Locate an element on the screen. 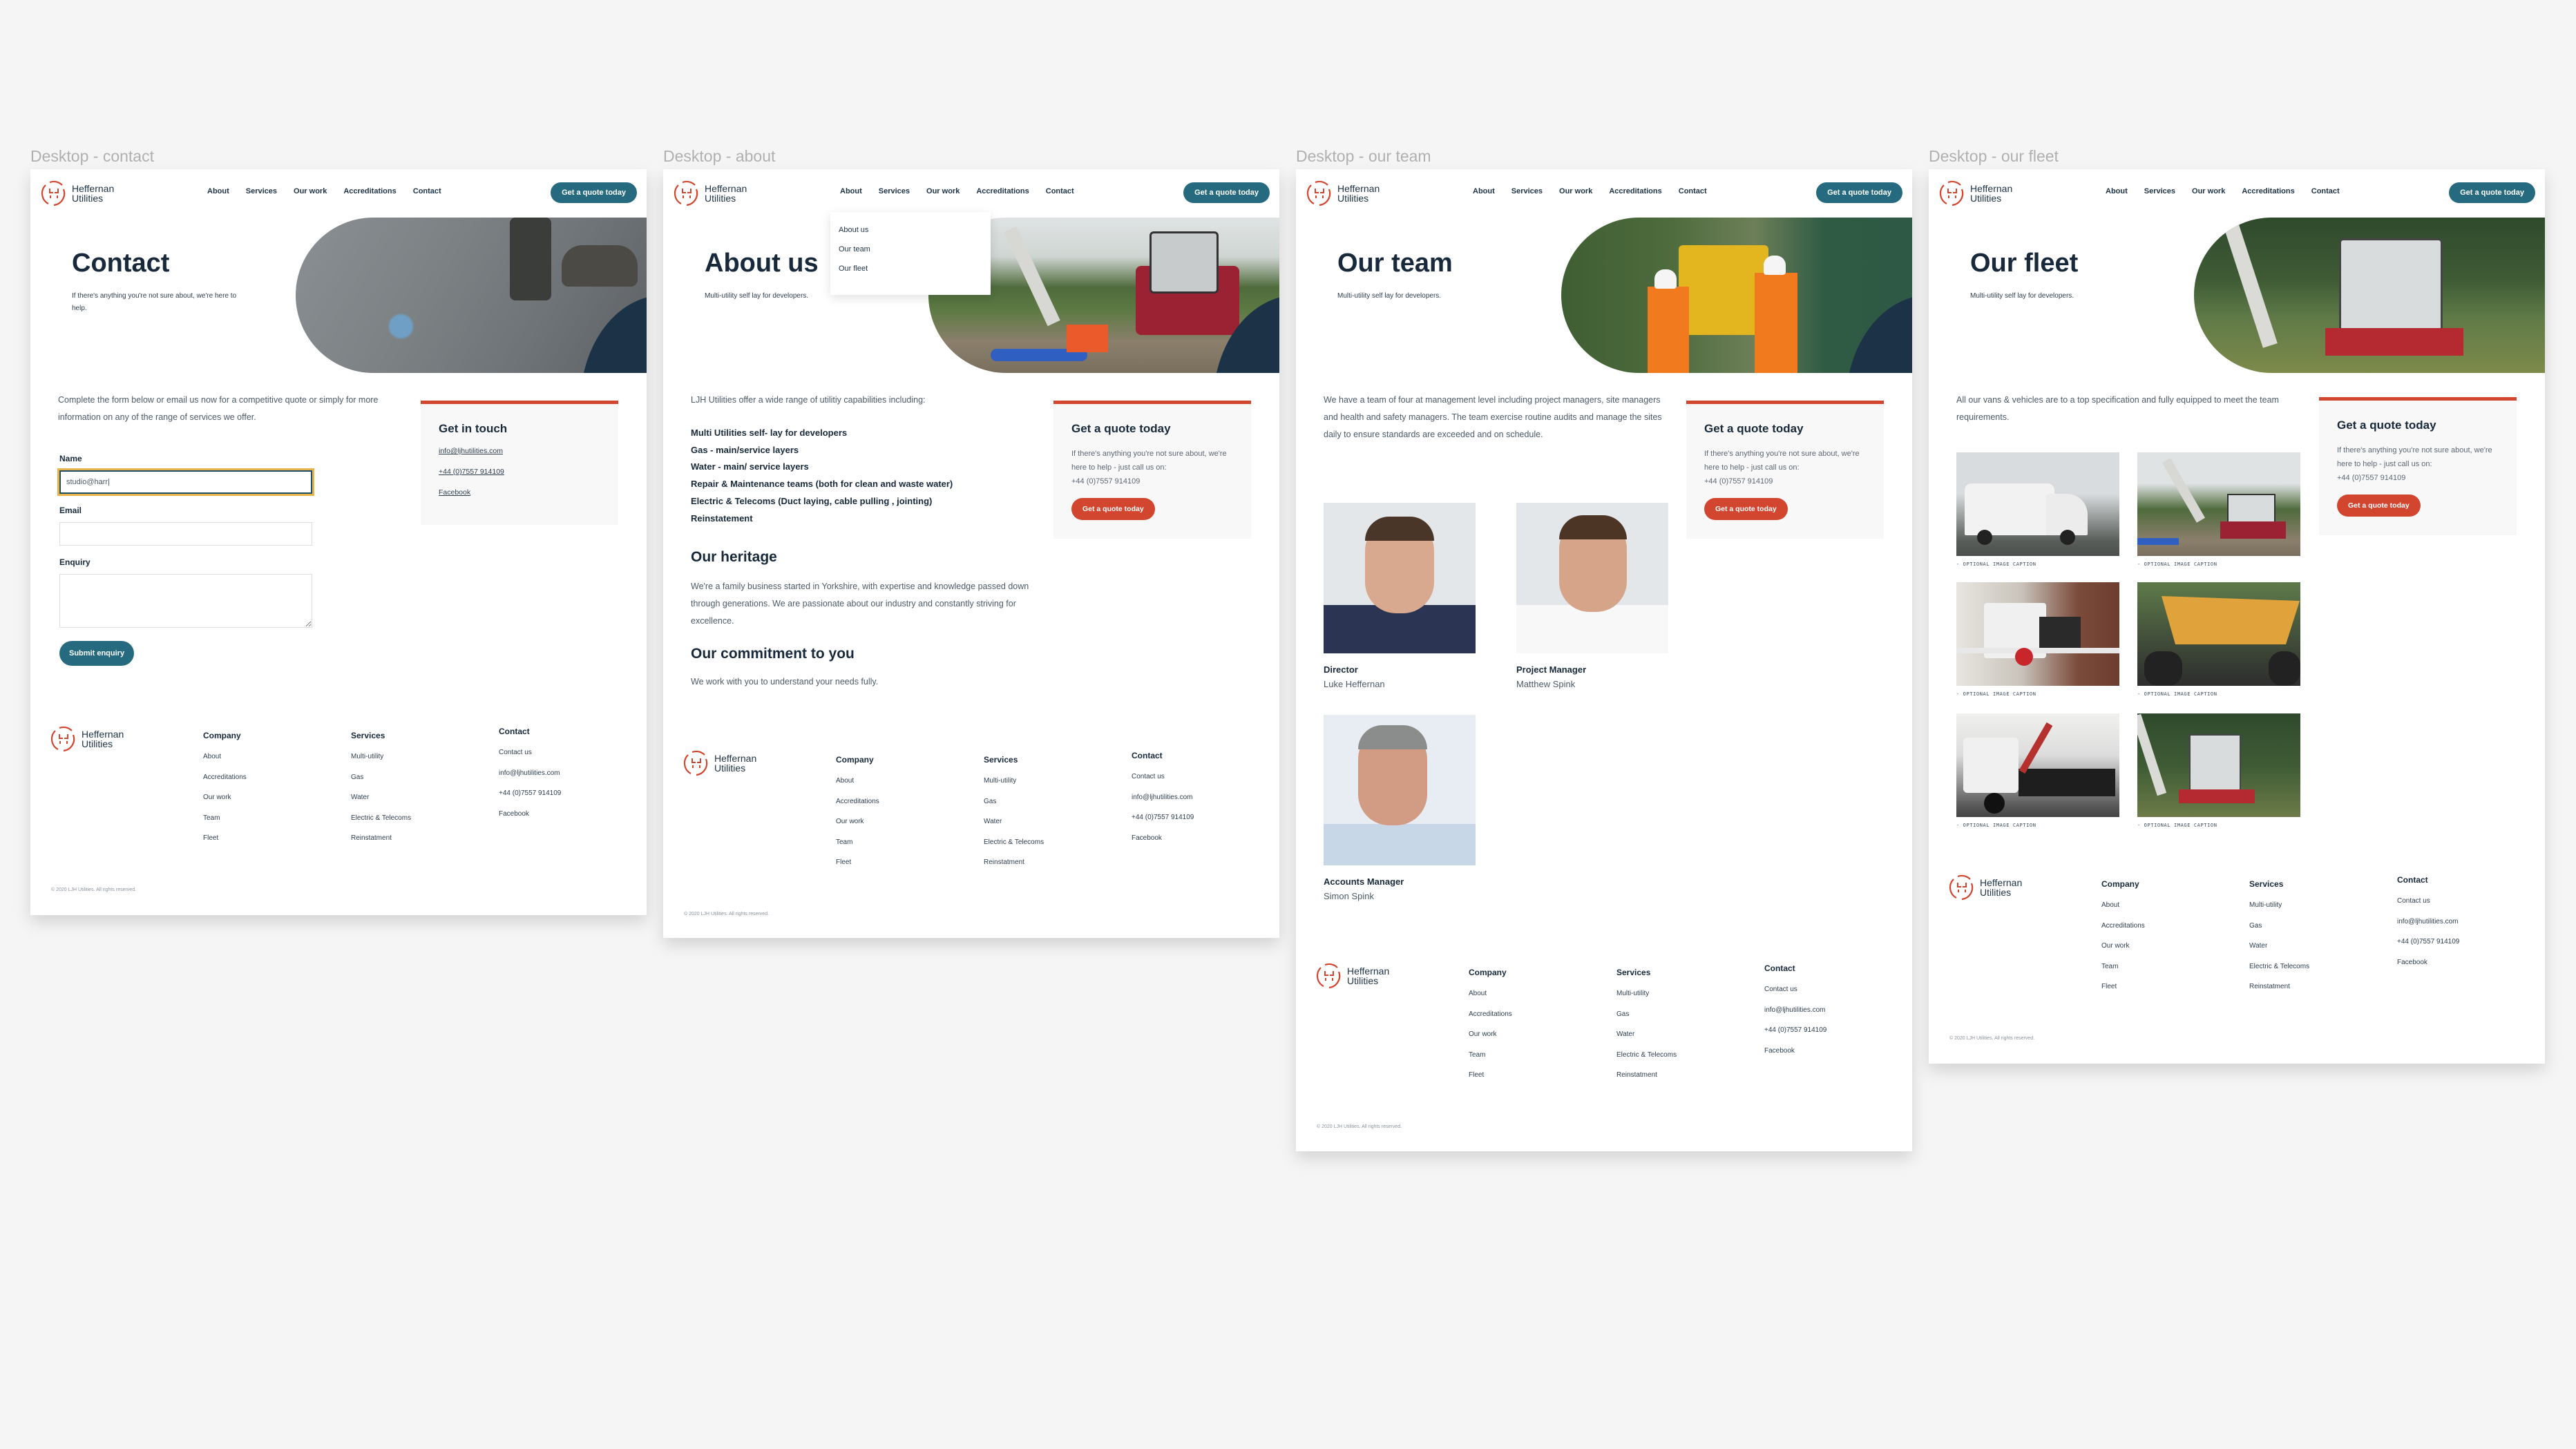 This screenshot has height=1449, width=2576. name-input is located at coordinates (186, 482).